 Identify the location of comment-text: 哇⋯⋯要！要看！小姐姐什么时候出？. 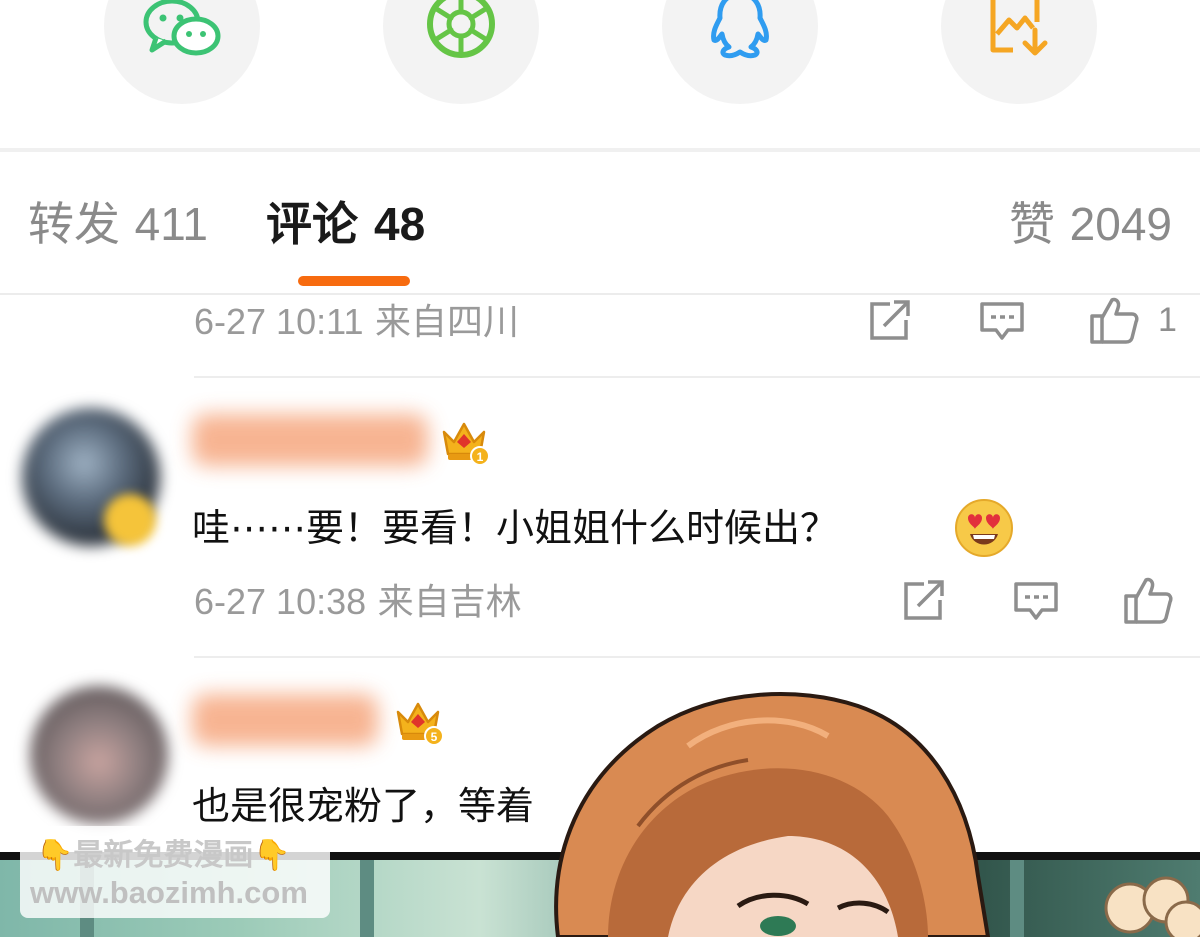
(515, 528).